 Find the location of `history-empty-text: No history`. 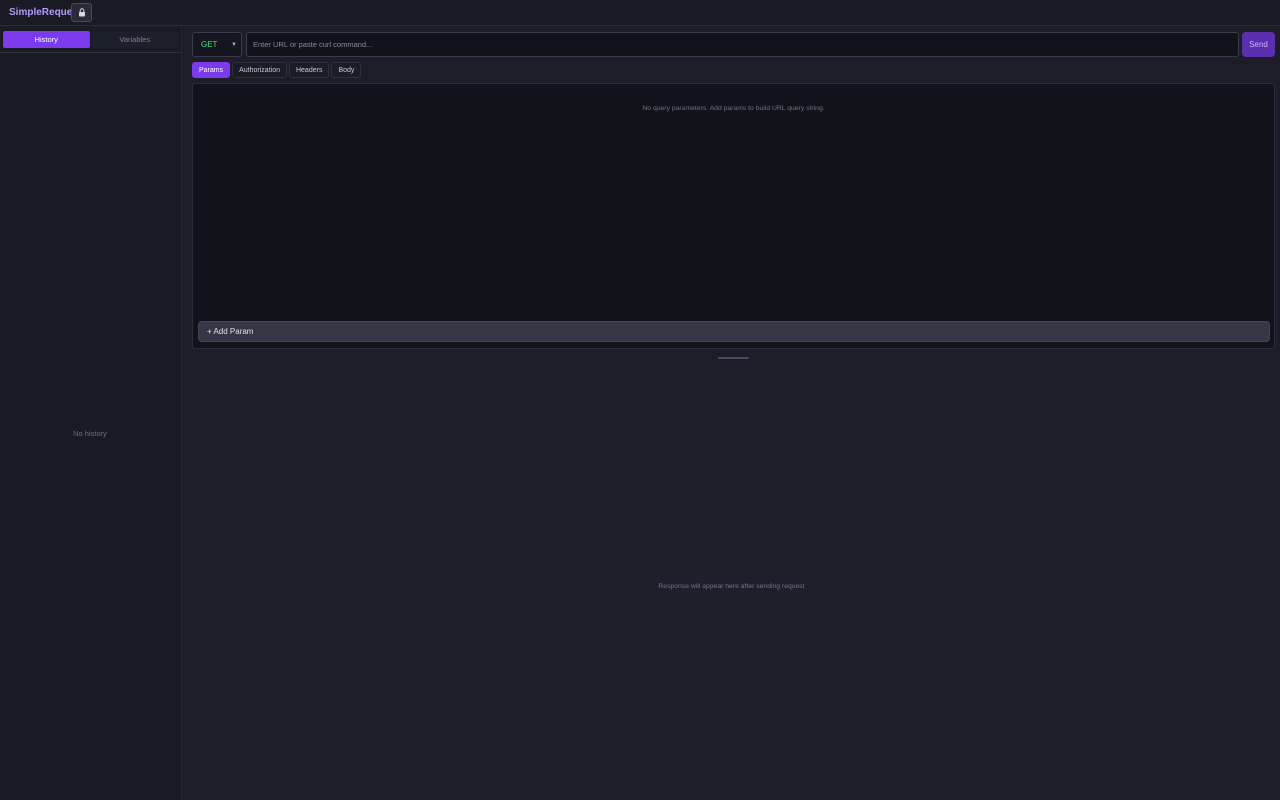

history-empty-text: No history is located at coordinates (90, 433).